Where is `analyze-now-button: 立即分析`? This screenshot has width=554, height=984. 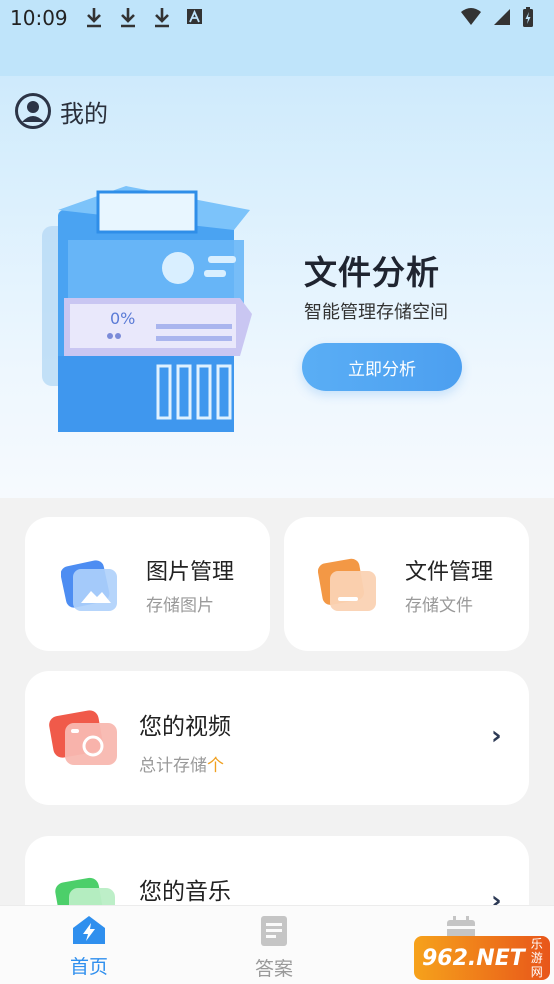
analyze-now-button: 立即分析 is located at coordinates (382, 367).